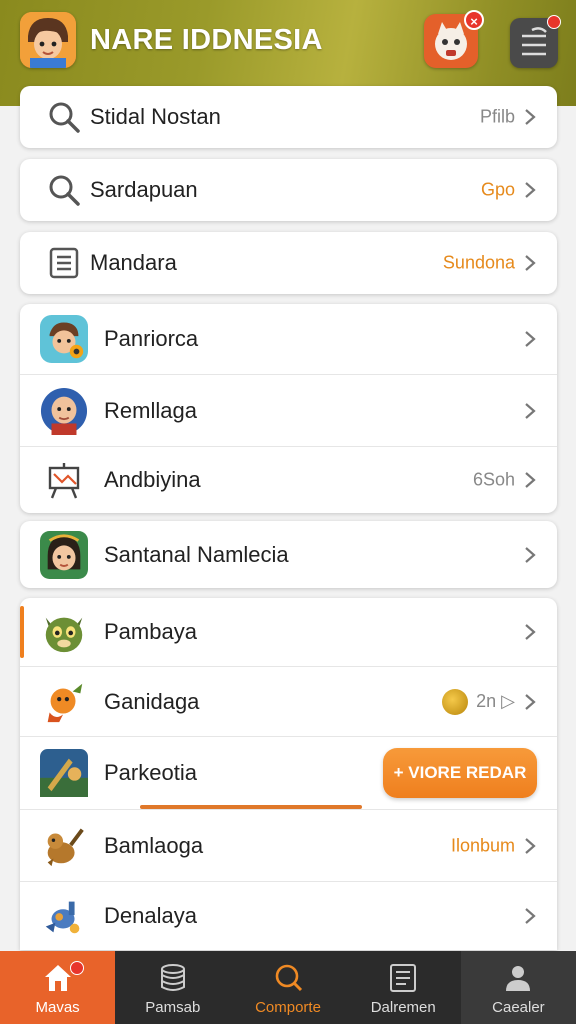 The image size is (576, 1024). What do you see at coordinates (474, 20) in the screenshot?
I see `close-badge: ×` at bounding box center [474, 20].